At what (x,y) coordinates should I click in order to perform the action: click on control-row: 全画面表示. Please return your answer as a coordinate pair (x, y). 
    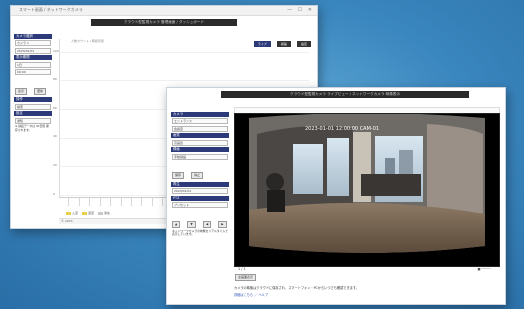
    Looking at the image, I should click on (245, 277).